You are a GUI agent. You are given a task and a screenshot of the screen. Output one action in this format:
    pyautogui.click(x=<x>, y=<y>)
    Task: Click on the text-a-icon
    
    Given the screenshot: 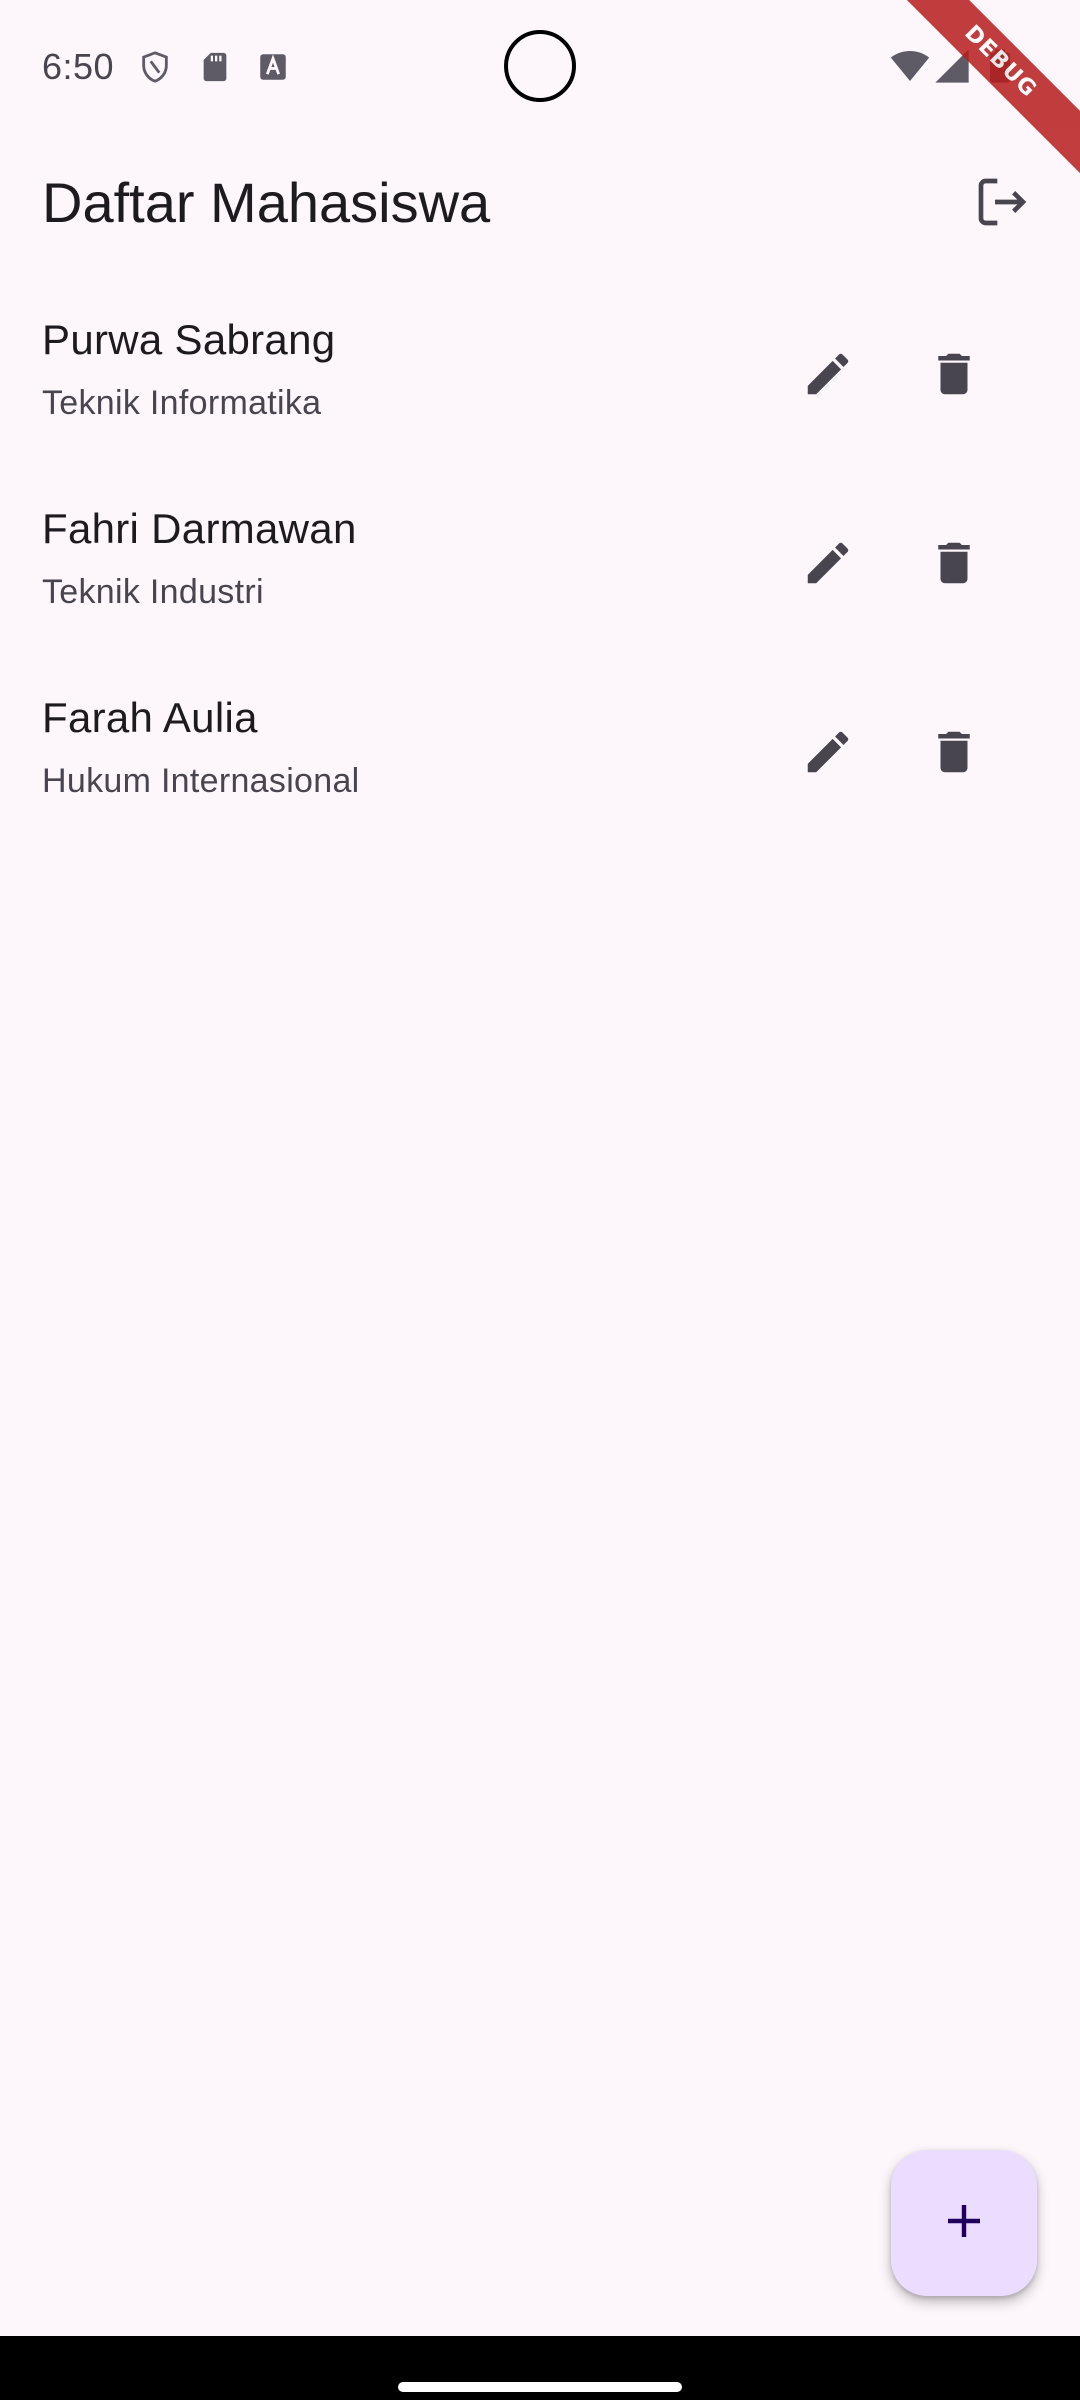 What is the action you would take?
    pyautogui.click(x=273, y=67)
    